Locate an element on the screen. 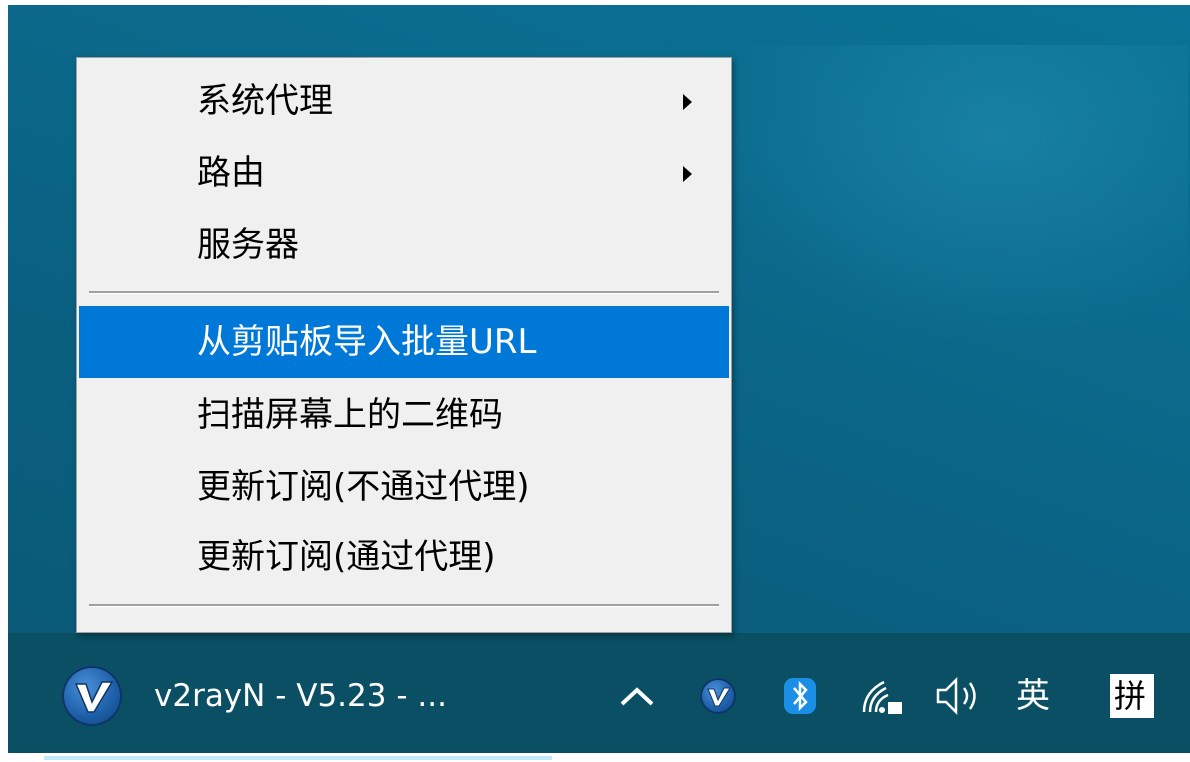 The width and height of the screenshot is (1190, 762). menu-item-scan-qr-code: 扫描屏幕上的二维码 is located at coordinates (404, 415).